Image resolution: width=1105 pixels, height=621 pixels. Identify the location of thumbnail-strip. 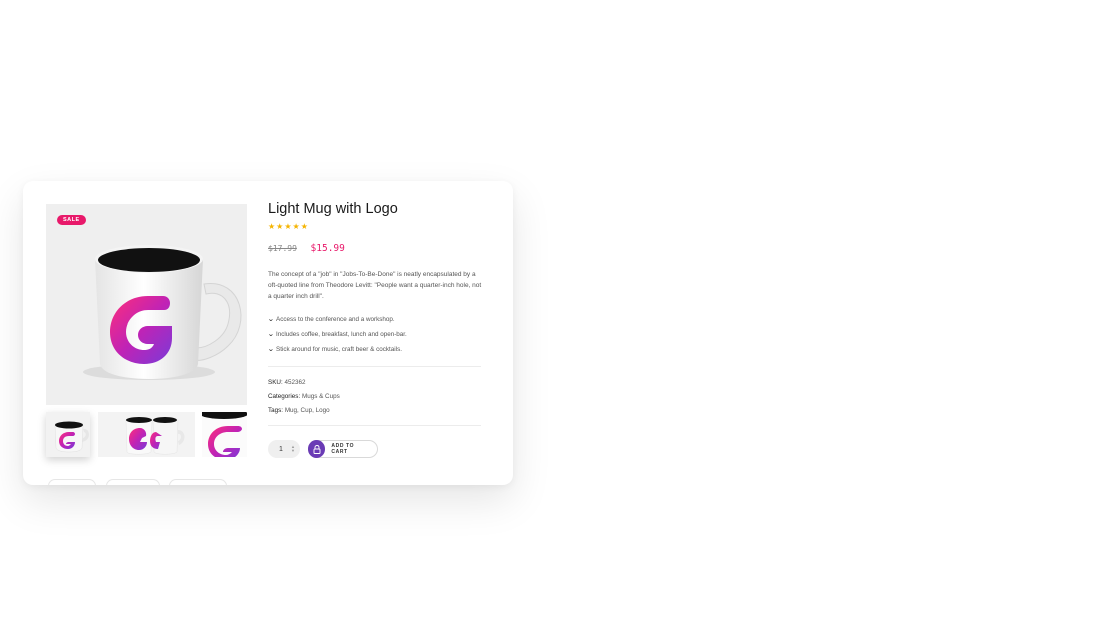
(146, 434).